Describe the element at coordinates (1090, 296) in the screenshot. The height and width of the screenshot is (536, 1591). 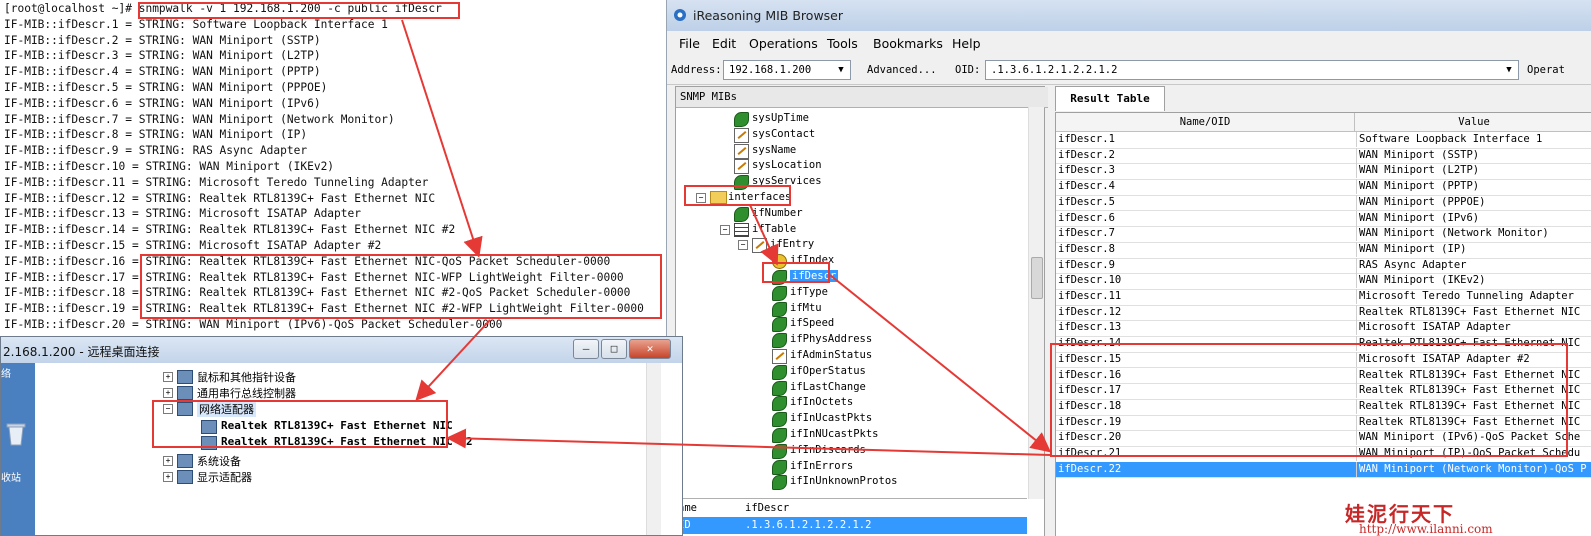
I see `cell-name-oid: ifDescr.11` at that location.